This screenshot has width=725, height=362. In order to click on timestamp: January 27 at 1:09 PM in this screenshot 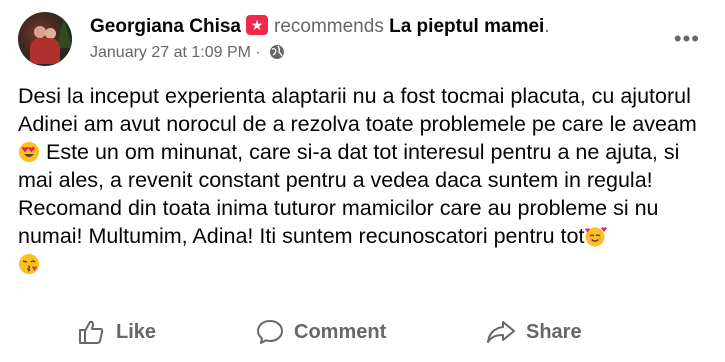, I will do `click(170, 52)`.